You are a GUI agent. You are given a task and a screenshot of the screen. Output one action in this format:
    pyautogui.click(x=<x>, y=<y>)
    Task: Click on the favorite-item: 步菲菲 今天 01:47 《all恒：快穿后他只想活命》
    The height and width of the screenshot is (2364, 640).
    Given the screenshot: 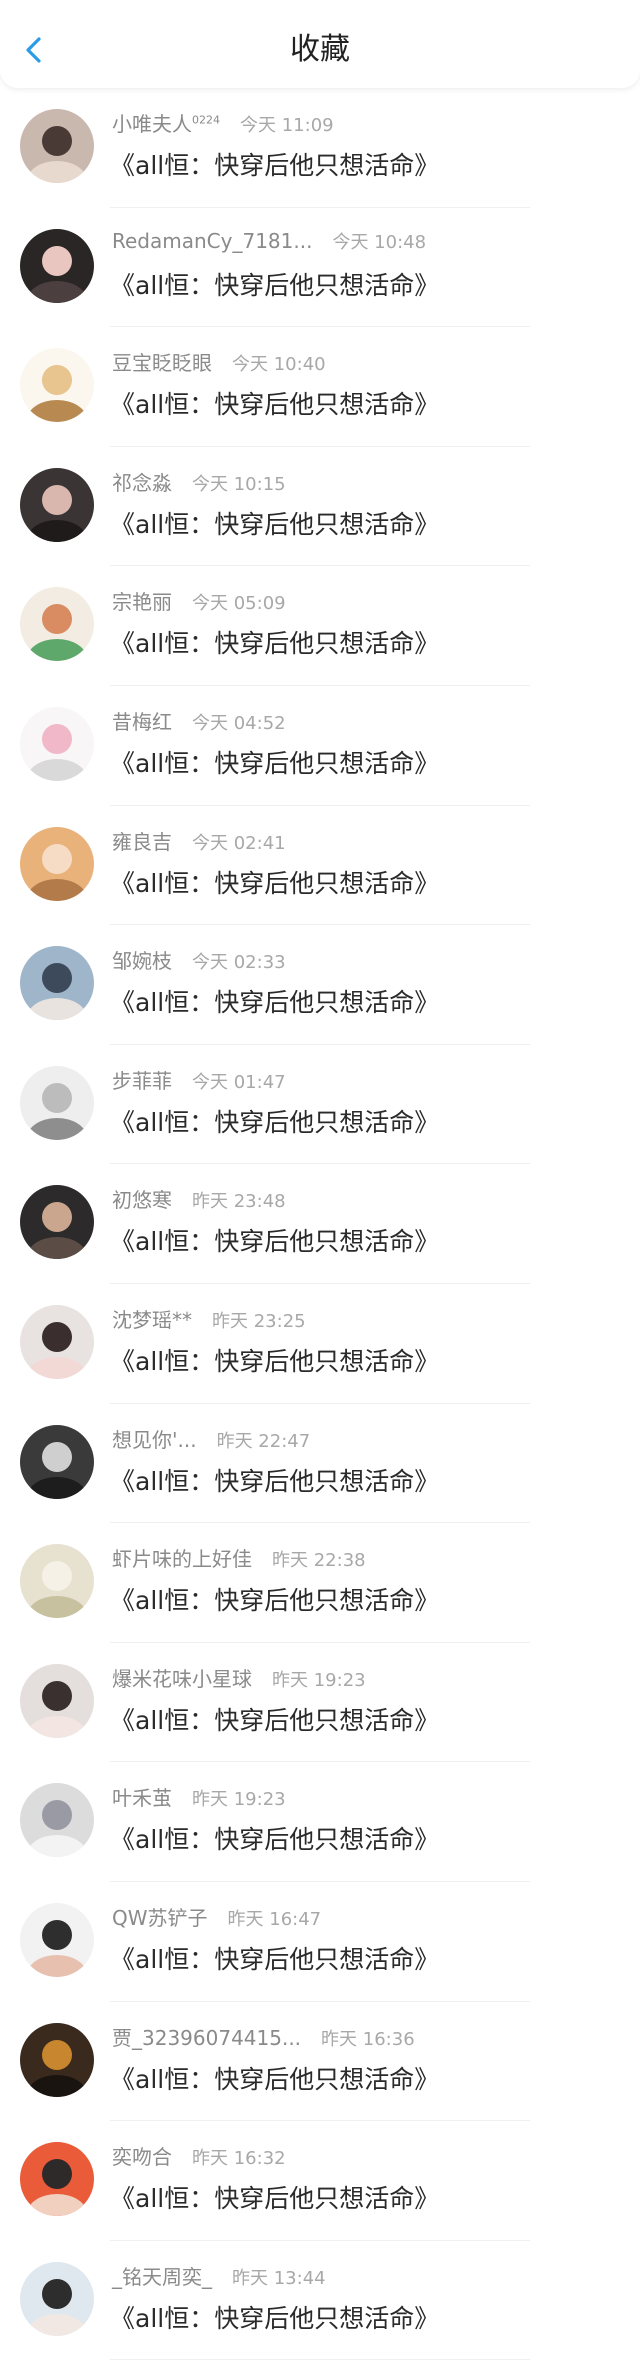 What is the action you would take?
    pyautogui.click(x=320, y=1105)
    